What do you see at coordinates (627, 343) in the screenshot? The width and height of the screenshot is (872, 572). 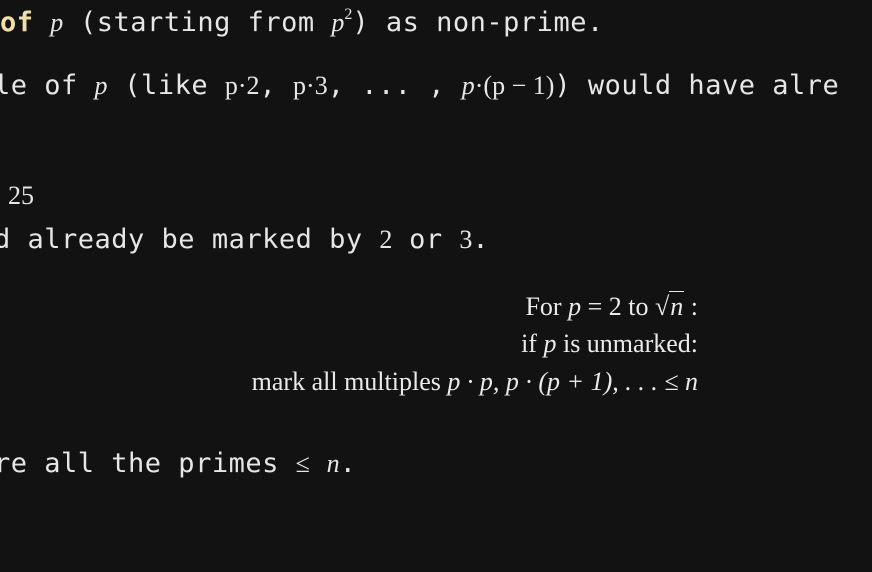 I see `algo-text: is unmarked:` at bounding box center [627, 343].